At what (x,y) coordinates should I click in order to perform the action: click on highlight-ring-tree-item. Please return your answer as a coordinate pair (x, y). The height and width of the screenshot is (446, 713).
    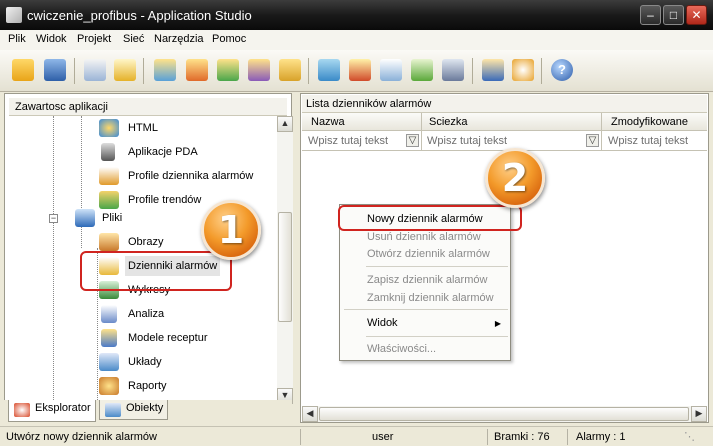
    Looking at the image, I should click on (156, 271).